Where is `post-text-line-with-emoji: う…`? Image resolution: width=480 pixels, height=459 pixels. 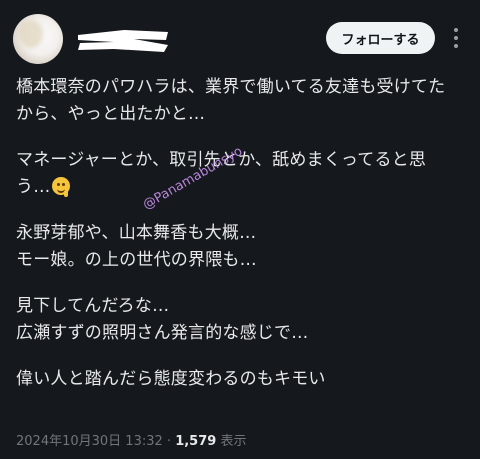
post-text-line-with-emoji: う… is located at coordinates (244, 187).